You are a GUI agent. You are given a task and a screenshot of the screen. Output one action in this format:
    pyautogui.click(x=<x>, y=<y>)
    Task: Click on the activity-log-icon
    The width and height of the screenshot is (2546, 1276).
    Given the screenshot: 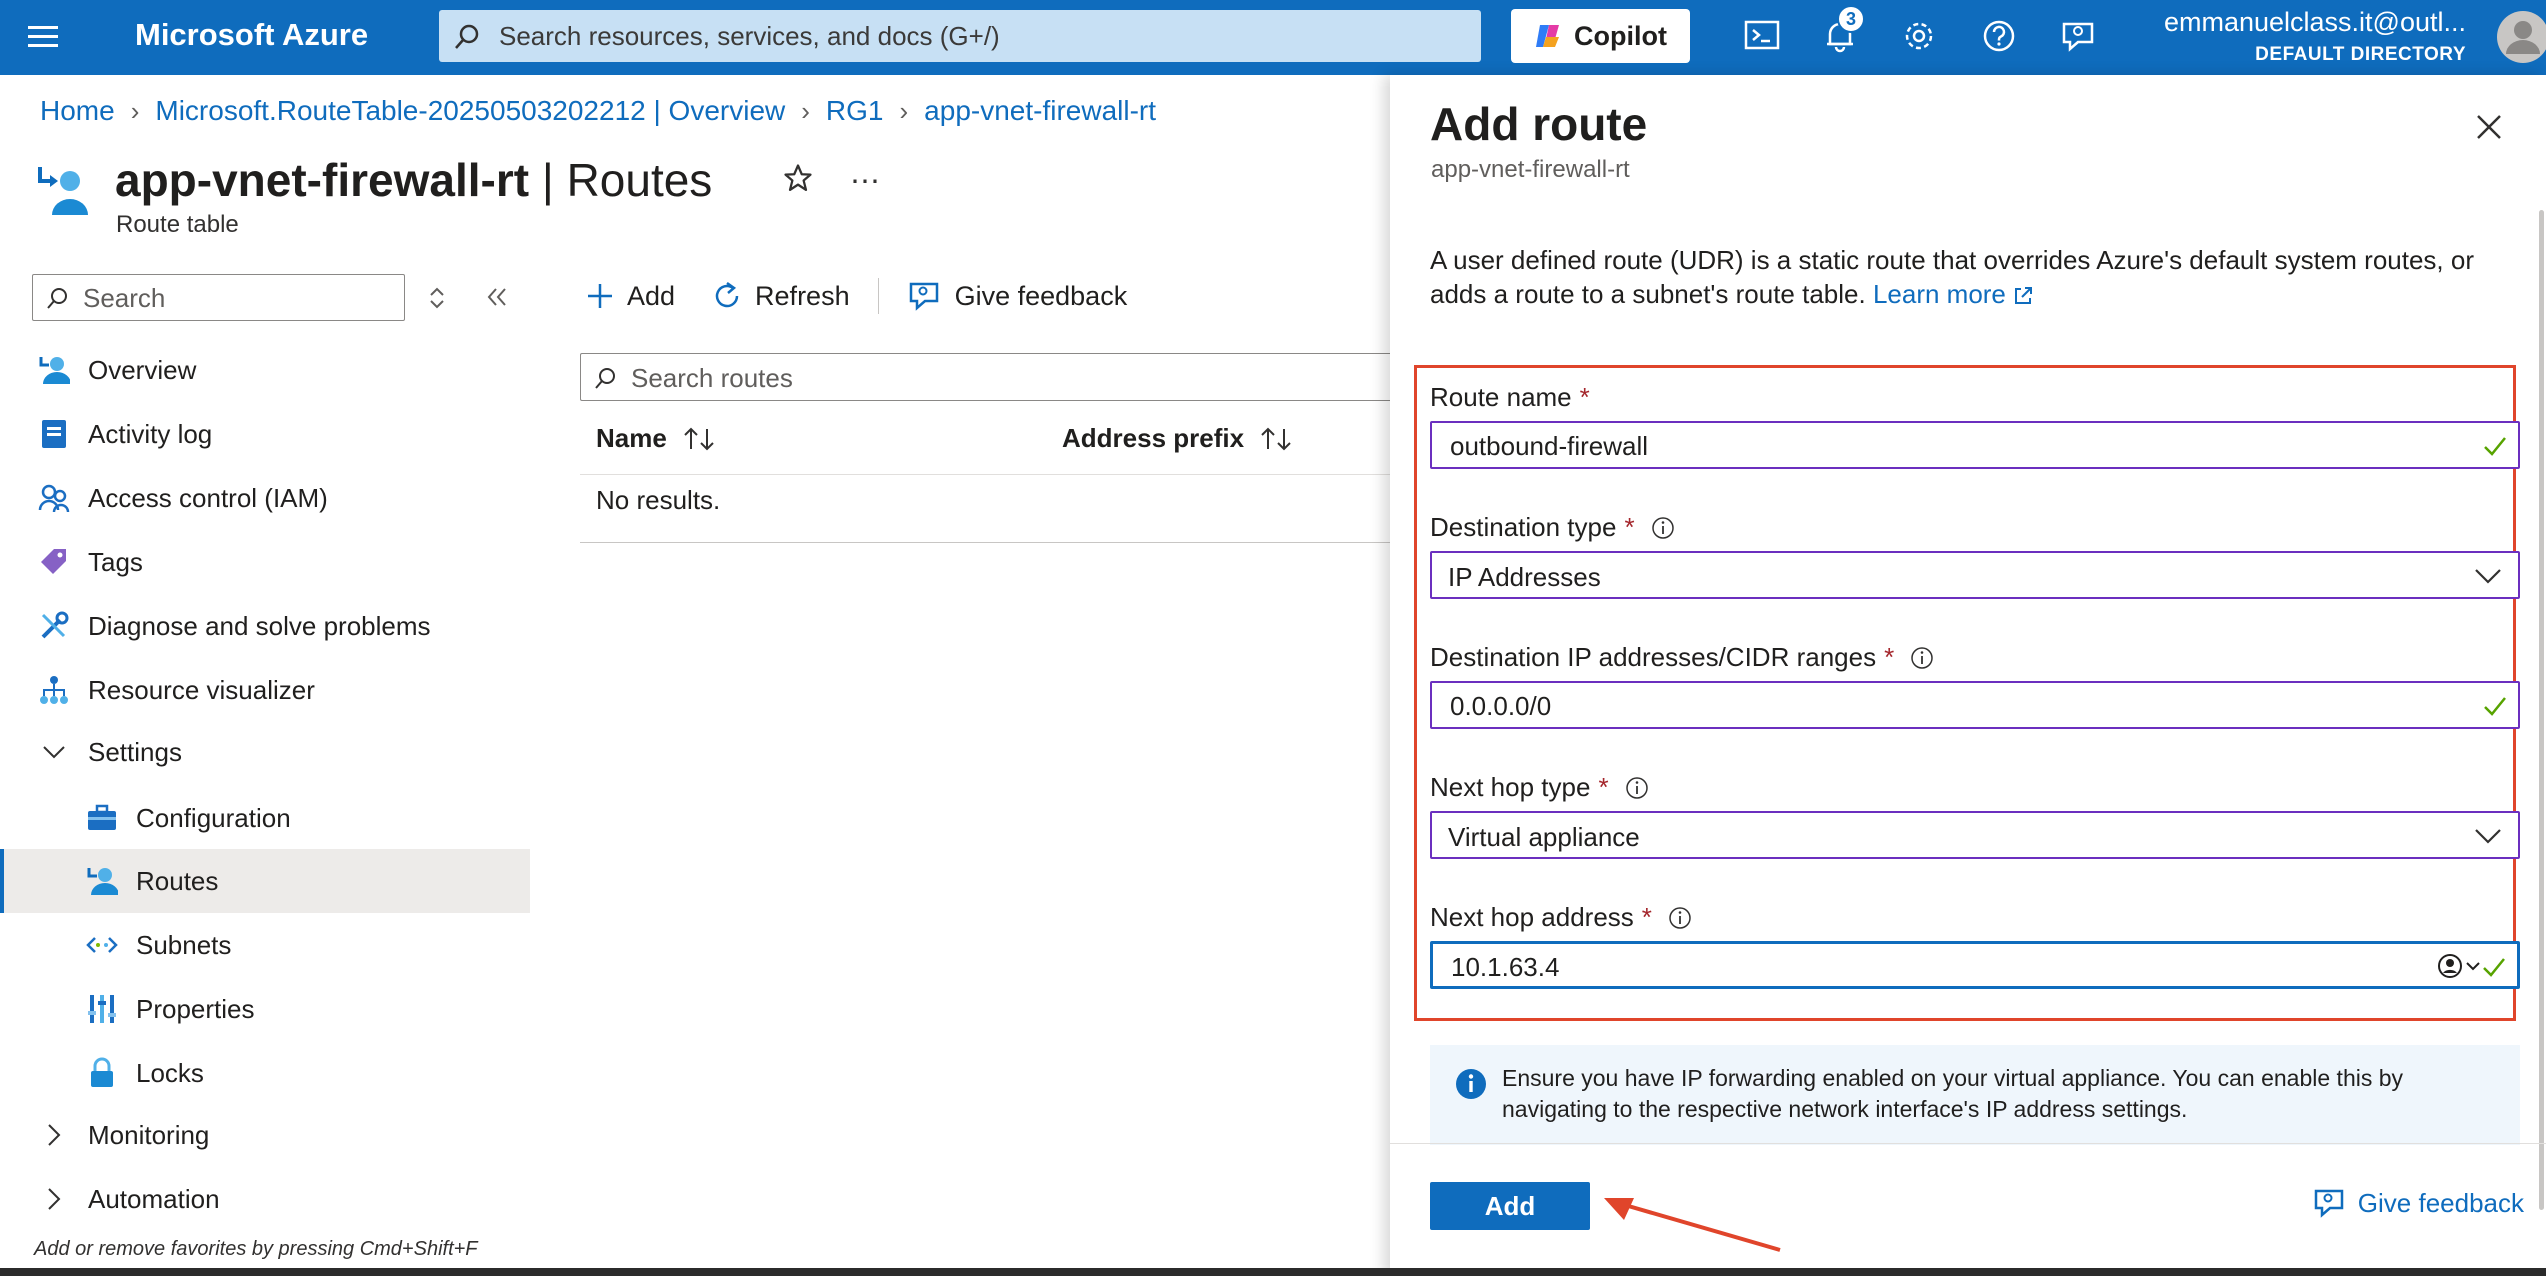 What is the action you would take?
    pyautogui.click(x=54, y=434)
    